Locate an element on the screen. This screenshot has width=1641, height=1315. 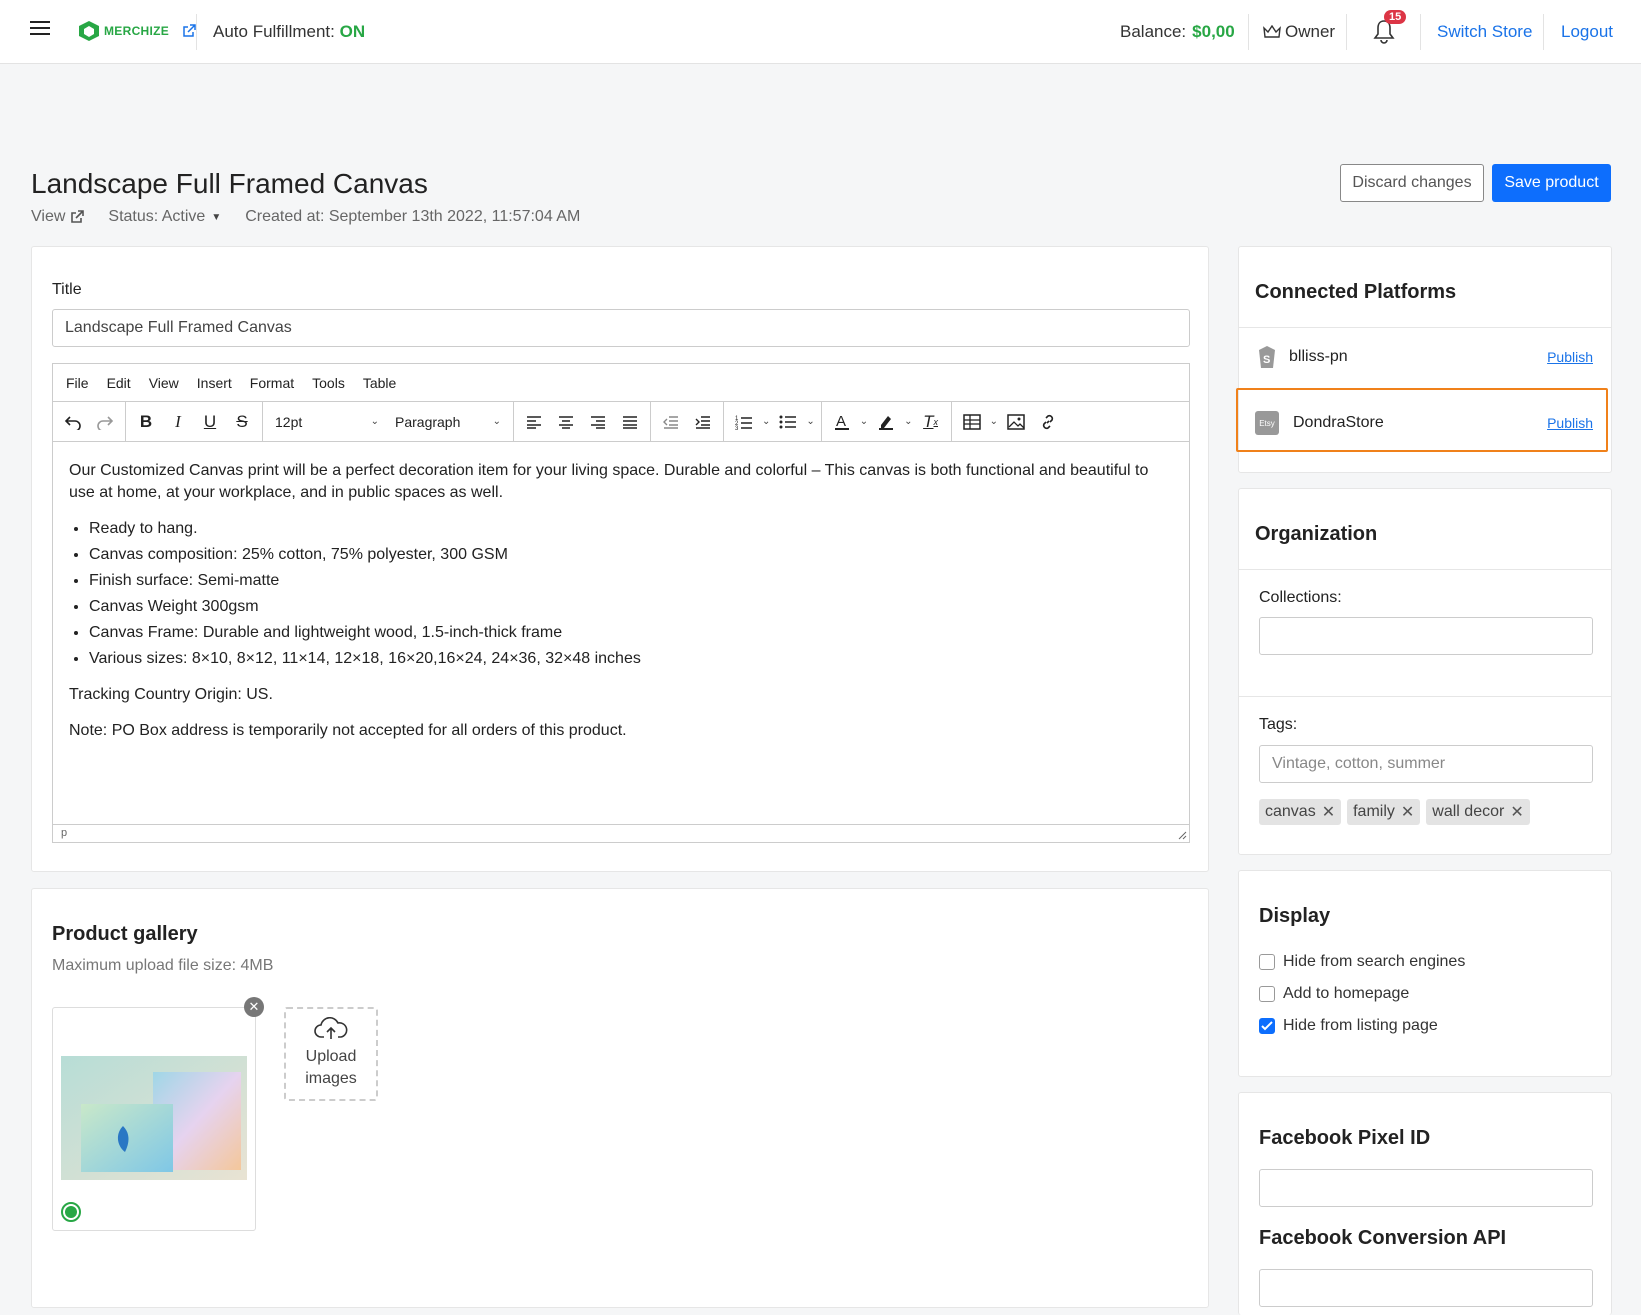
resize-handle-icon is located at coordinates (1182, 835).